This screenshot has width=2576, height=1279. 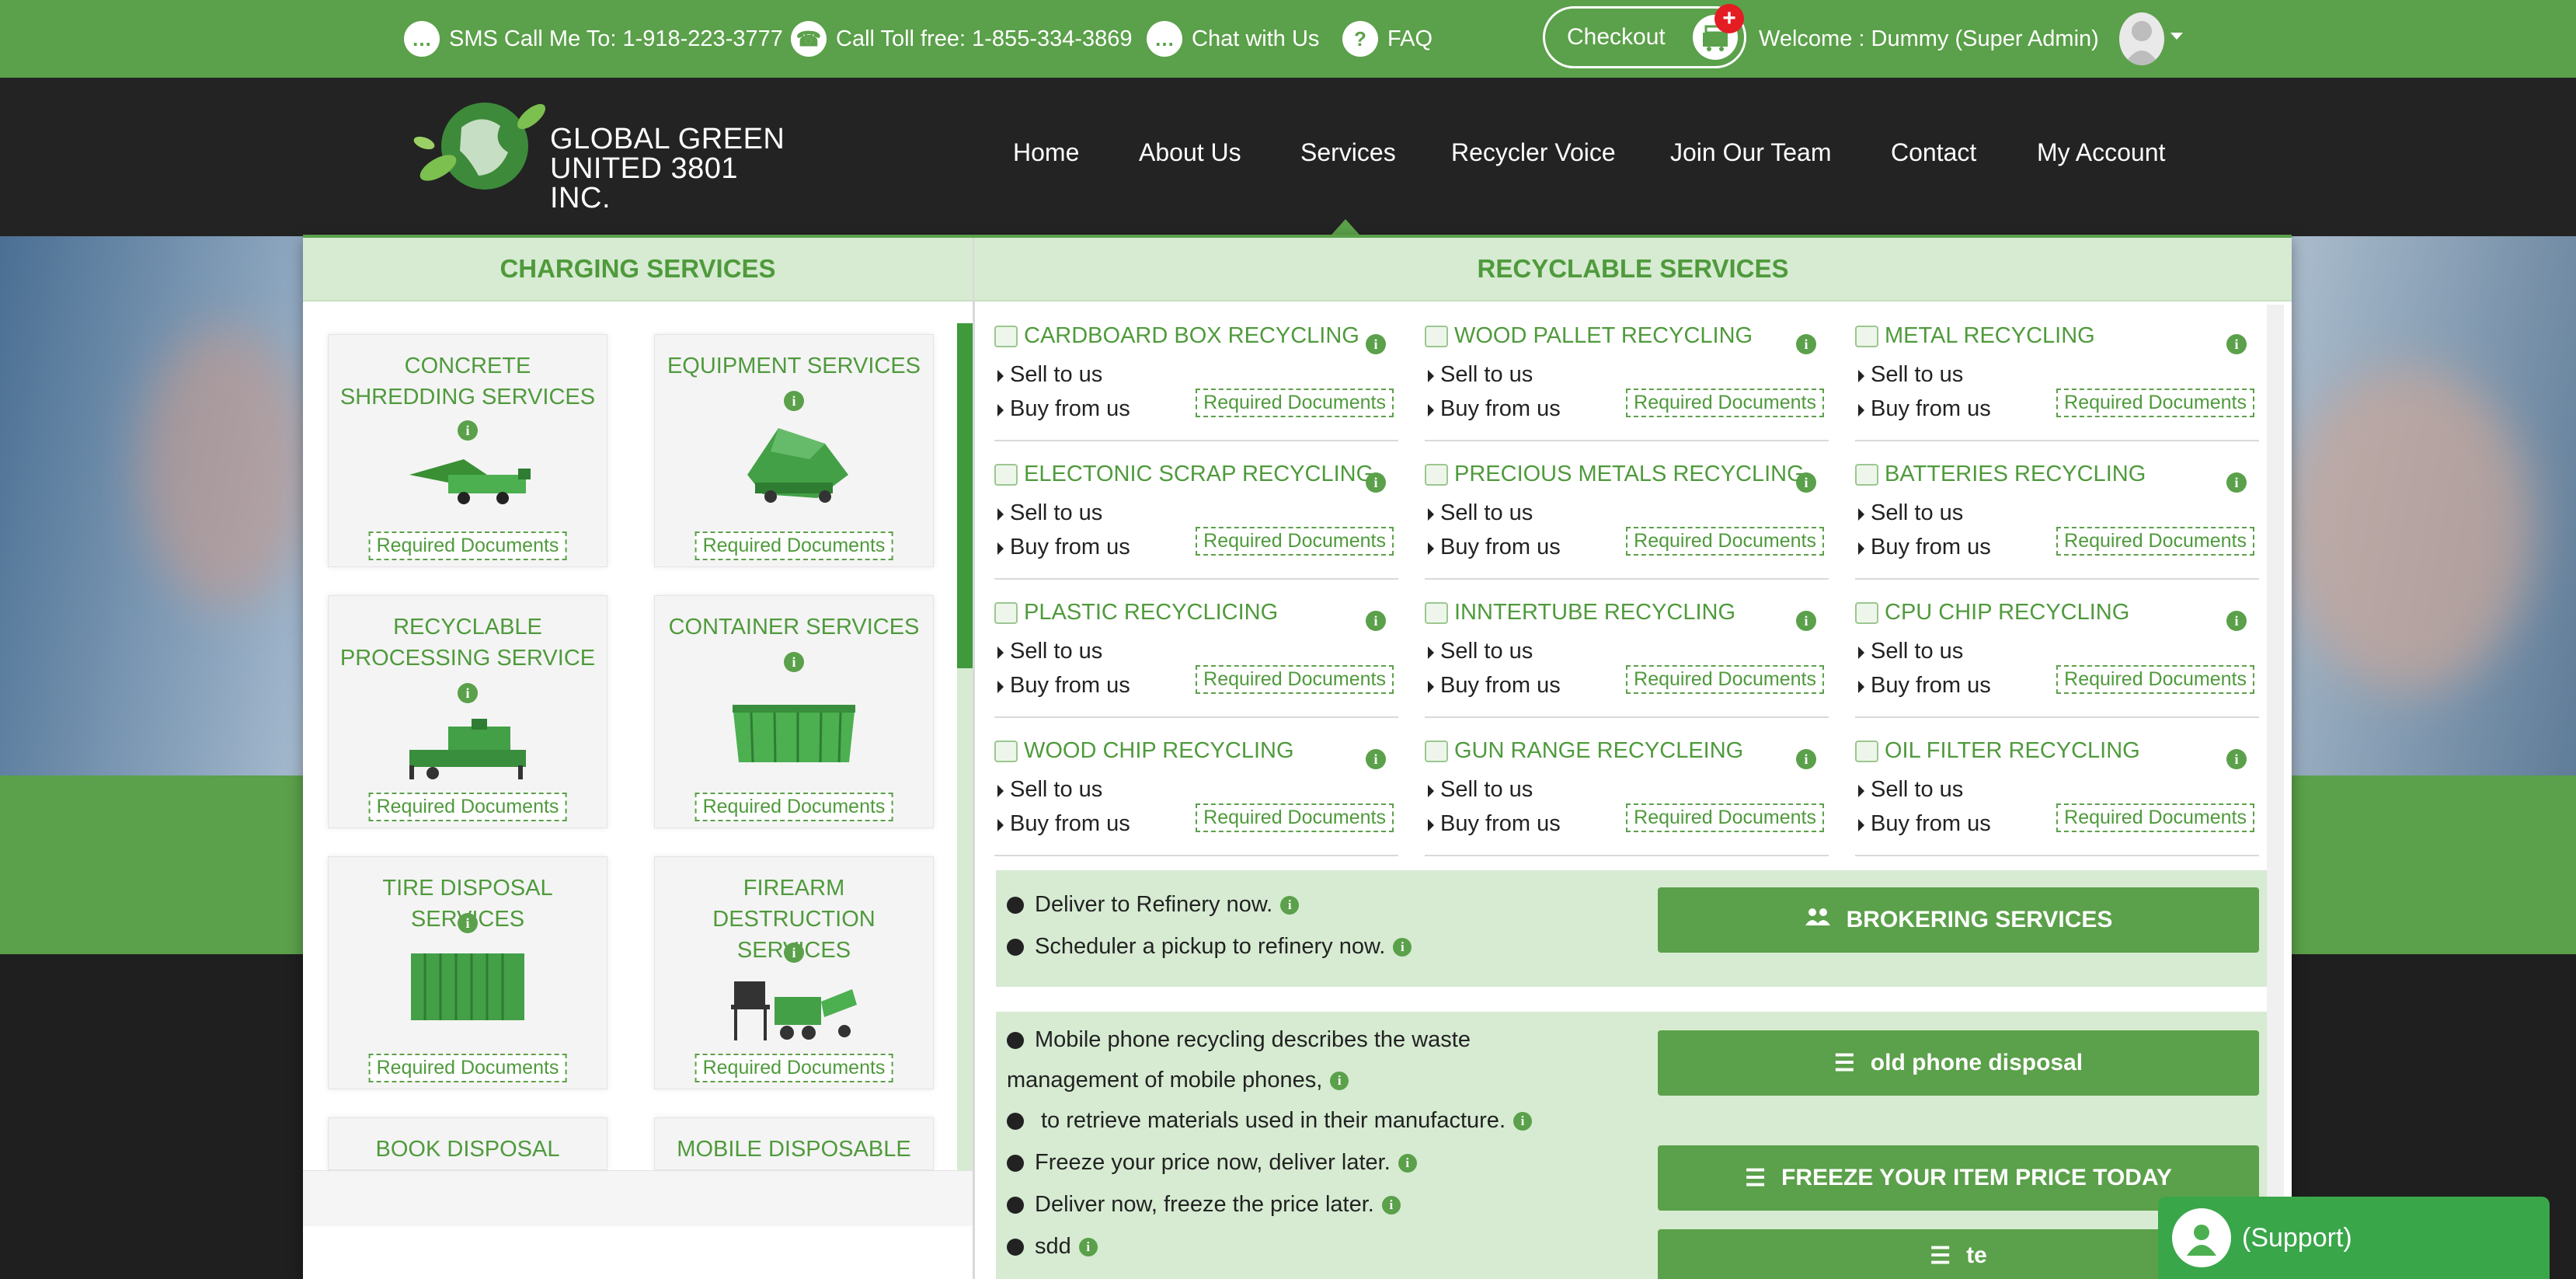 What do you see at coordinates (1533, 152) in the screenshot?
I see `nav-recycler-voice: Recycler Voice` at bounding box center [1533, 152].